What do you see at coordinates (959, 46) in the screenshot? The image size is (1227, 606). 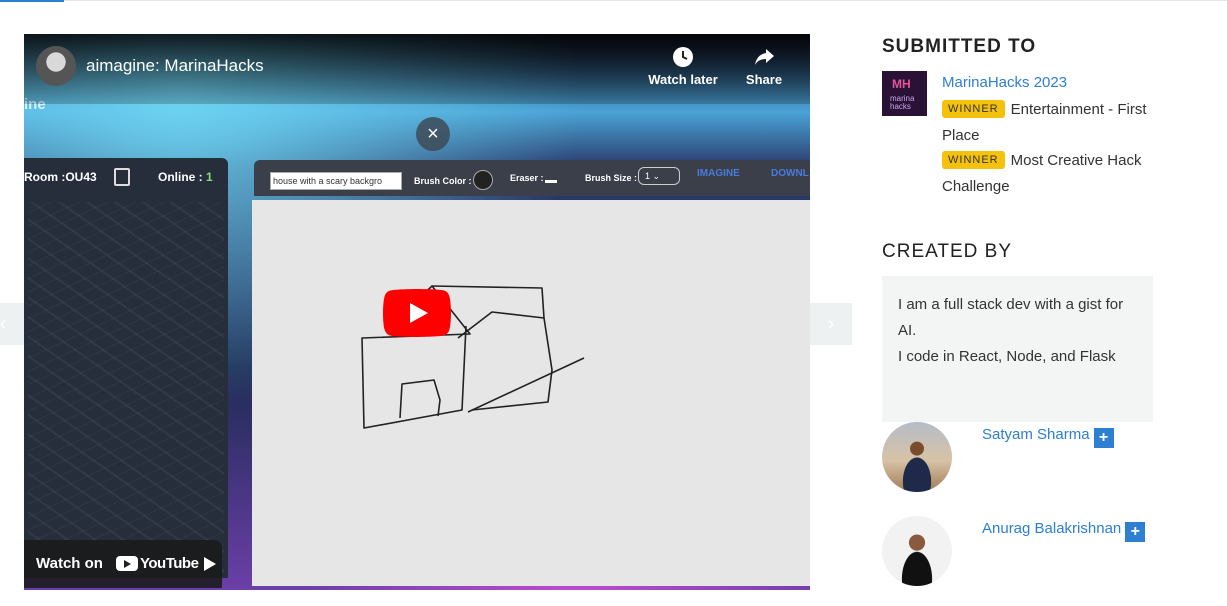 I see `submitted-to-heading: SUBMITTED TO` at bounding box center [959, 46].